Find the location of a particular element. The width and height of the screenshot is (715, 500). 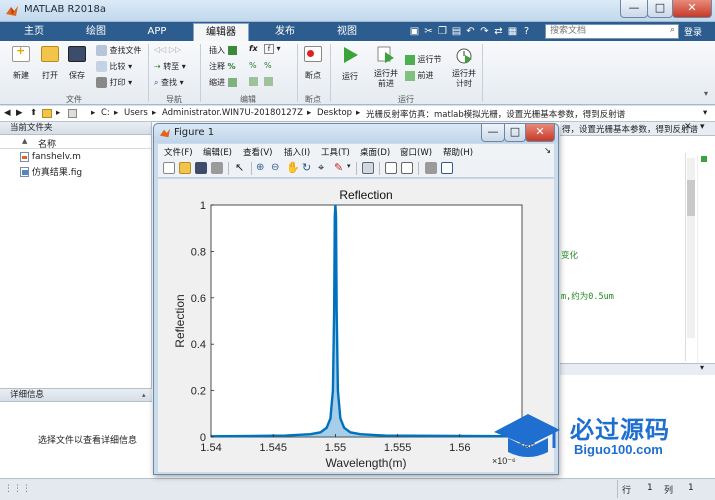

link-plot-icon is located at coordinates (368, 168).